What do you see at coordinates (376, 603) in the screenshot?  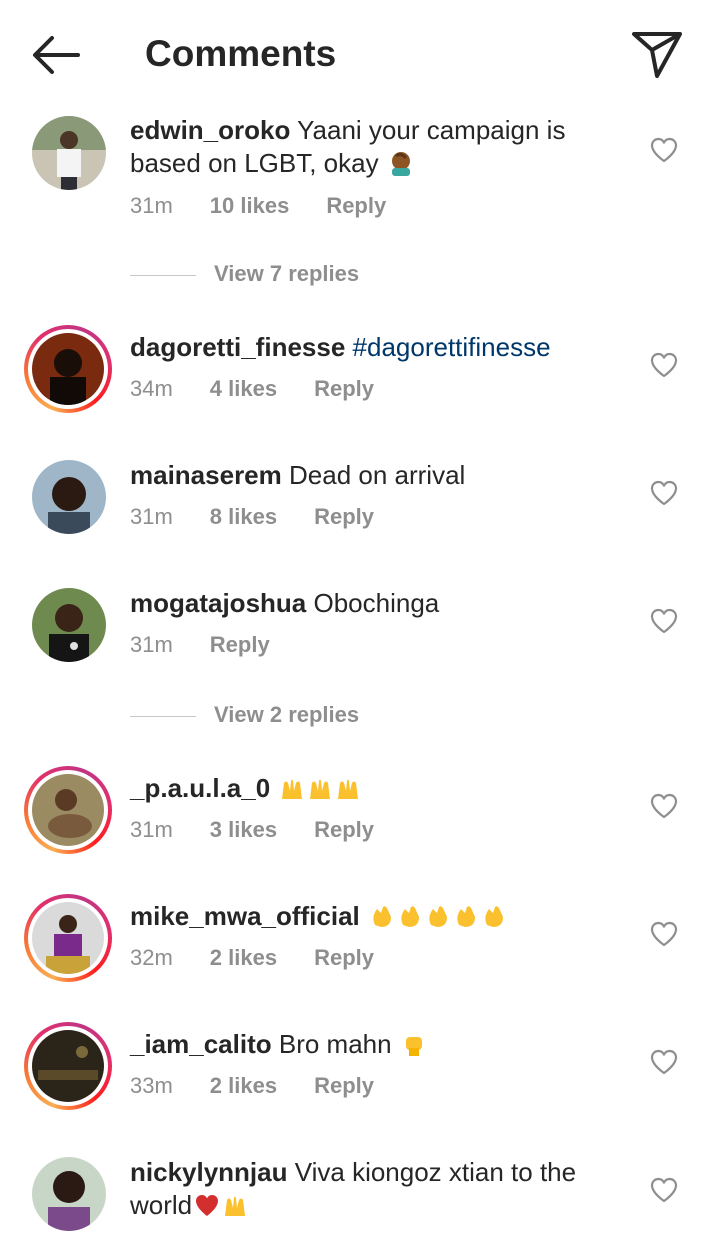 I see `comment-body: Obochinga` at bounding box center [376, 603].